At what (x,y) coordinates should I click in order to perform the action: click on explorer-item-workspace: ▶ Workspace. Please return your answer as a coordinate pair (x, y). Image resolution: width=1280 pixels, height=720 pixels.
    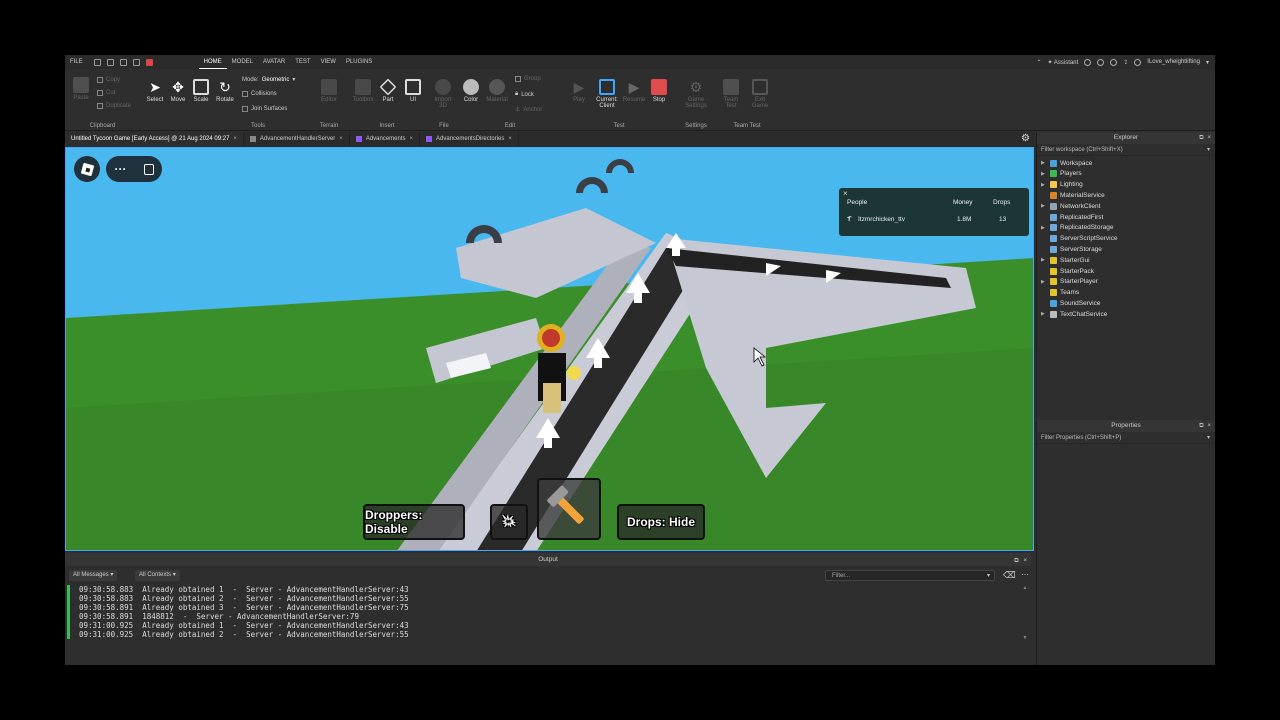
    Looking at the image, I should click on (1066, 163).